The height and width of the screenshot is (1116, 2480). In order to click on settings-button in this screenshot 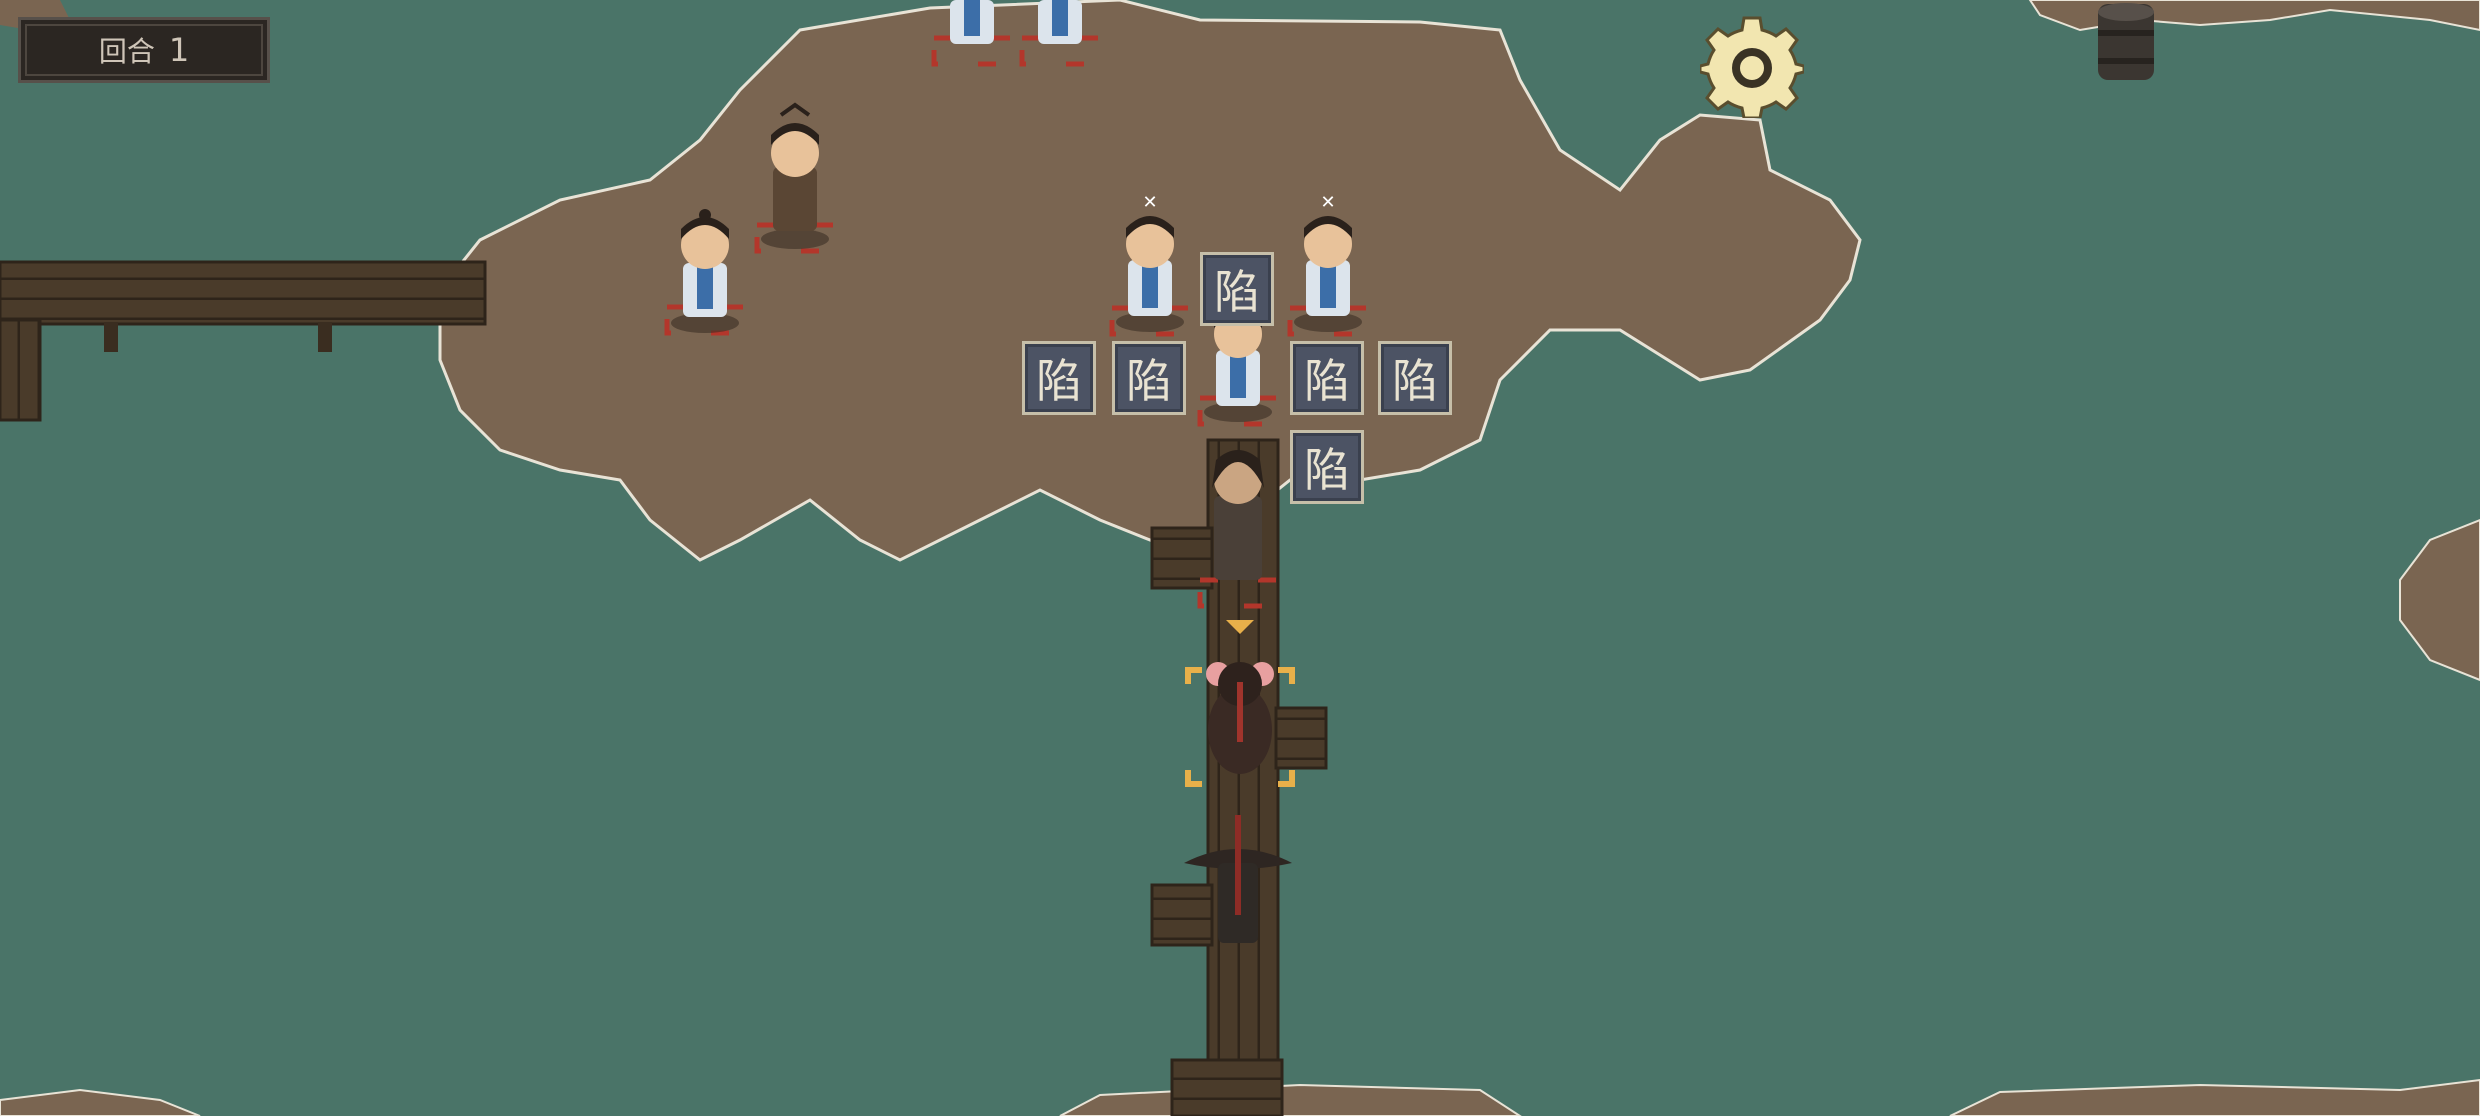, I will do `click(1752, 67)`.